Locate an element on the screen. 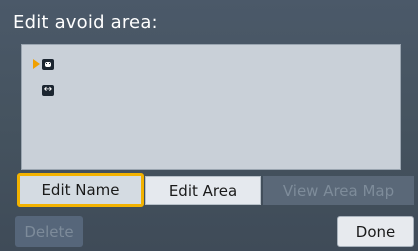  list-item is located at coordinates (43, 64).